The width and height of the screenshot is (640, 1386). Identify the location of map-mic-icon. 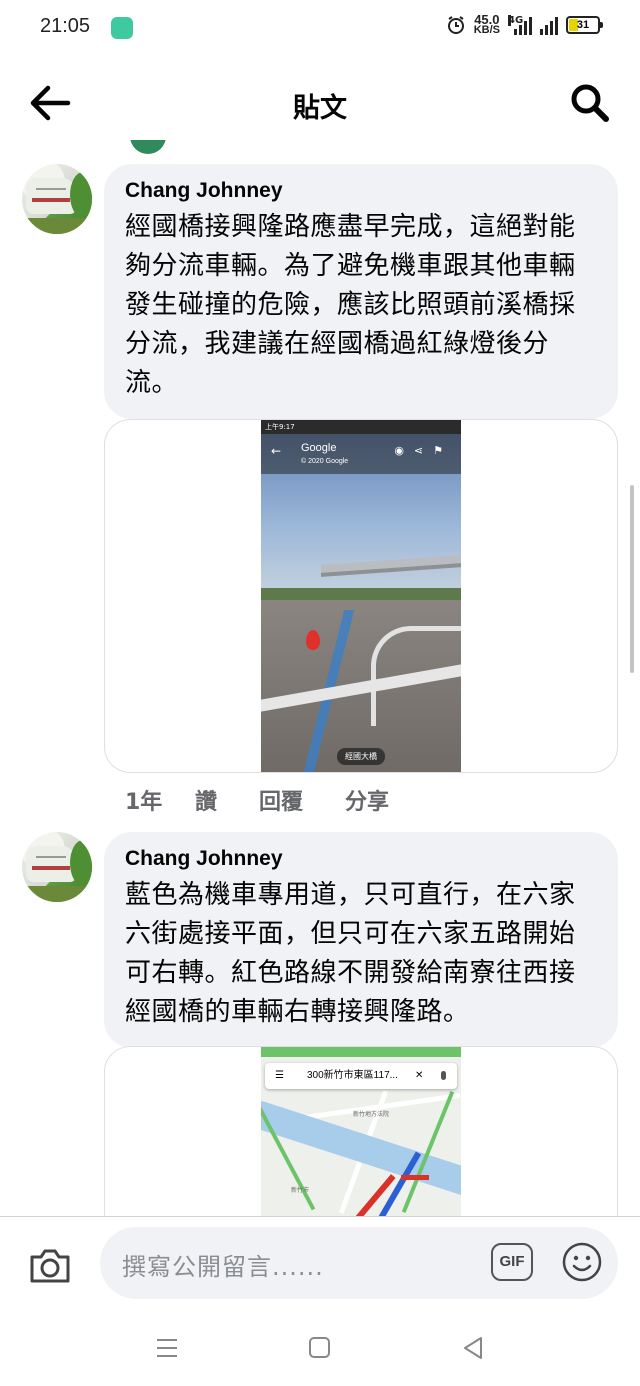
(443, 1075).